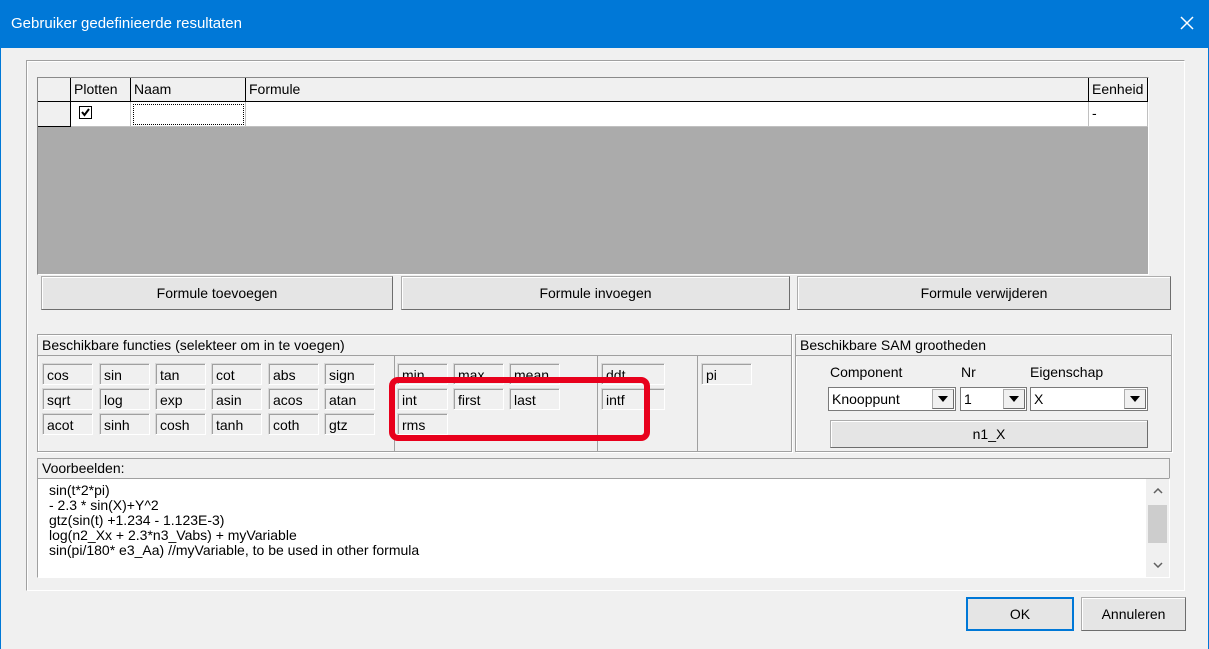 This screenshot has width=1209, height=649. I want to click on plotten-checkbox, so click(85, 112).